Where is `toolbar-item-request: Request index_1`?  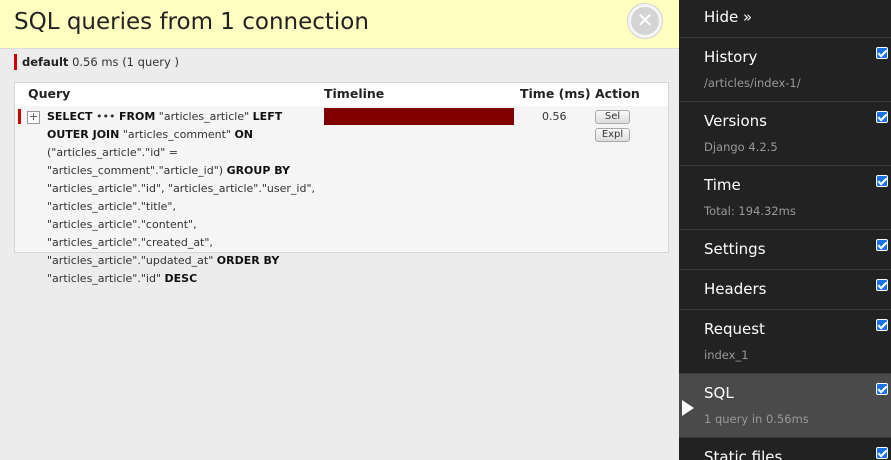
toolbar-item-request: Request index_1 is located at coordinates (785, 342).